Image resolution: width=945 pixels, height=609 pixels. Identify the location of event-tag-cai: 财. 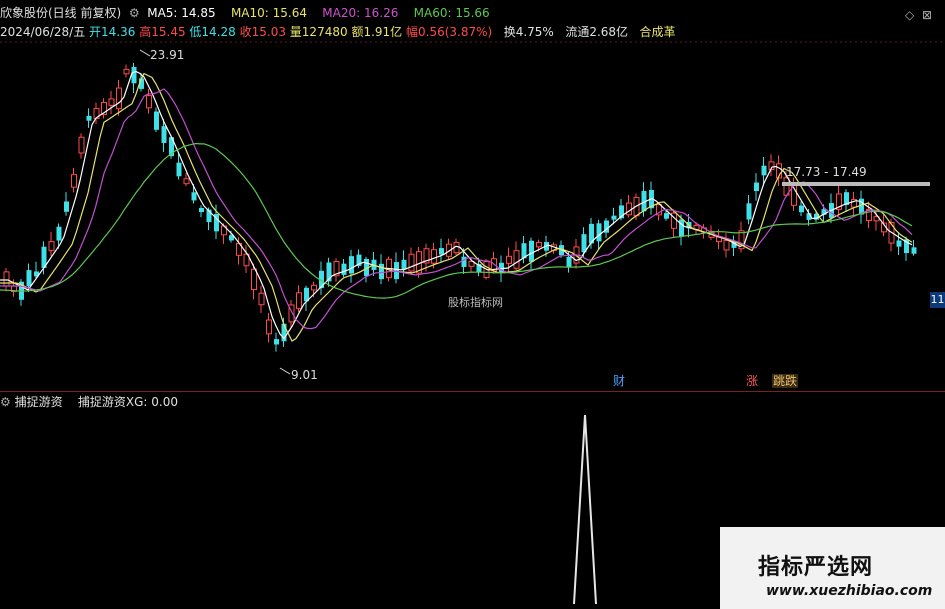
(619, 381).